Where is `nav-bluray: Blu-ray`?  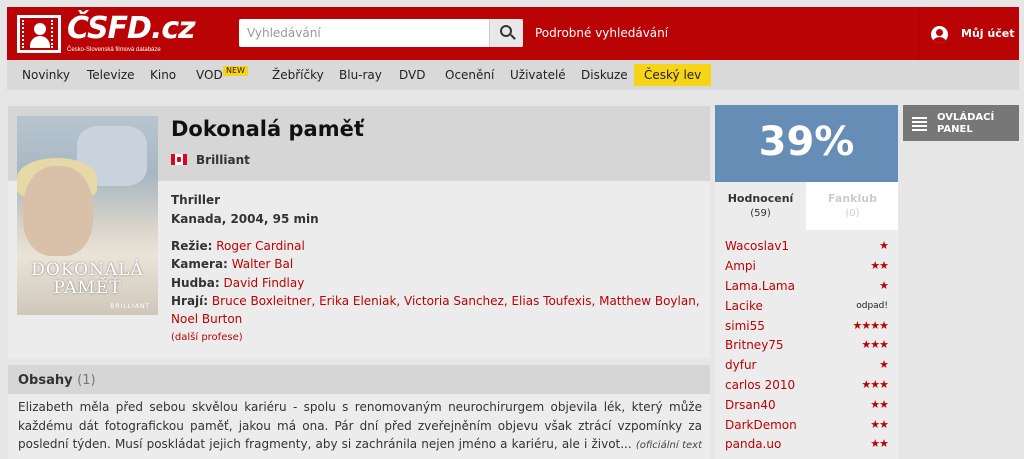
nav-bluray: Blu-ray is located at coordinates (360, 75).